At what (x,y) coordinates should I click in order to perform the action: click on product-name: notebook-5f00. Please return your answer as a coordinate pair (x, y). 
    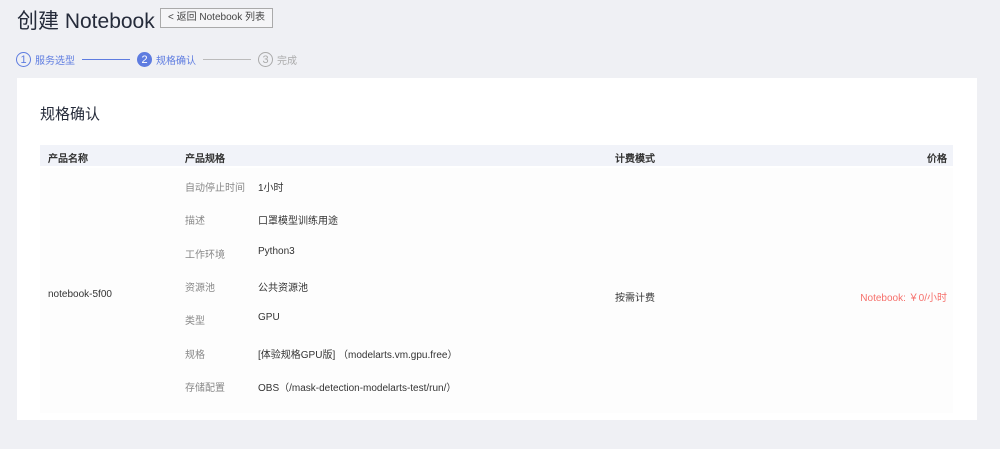
    Looking at the image, I should click on (80, 294).